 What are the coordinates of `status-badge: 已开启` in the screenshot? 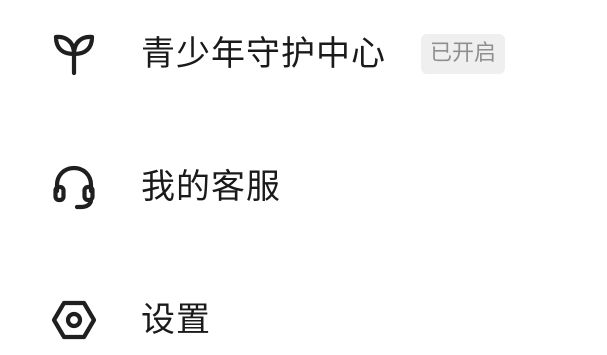 It's located at (463, 54).